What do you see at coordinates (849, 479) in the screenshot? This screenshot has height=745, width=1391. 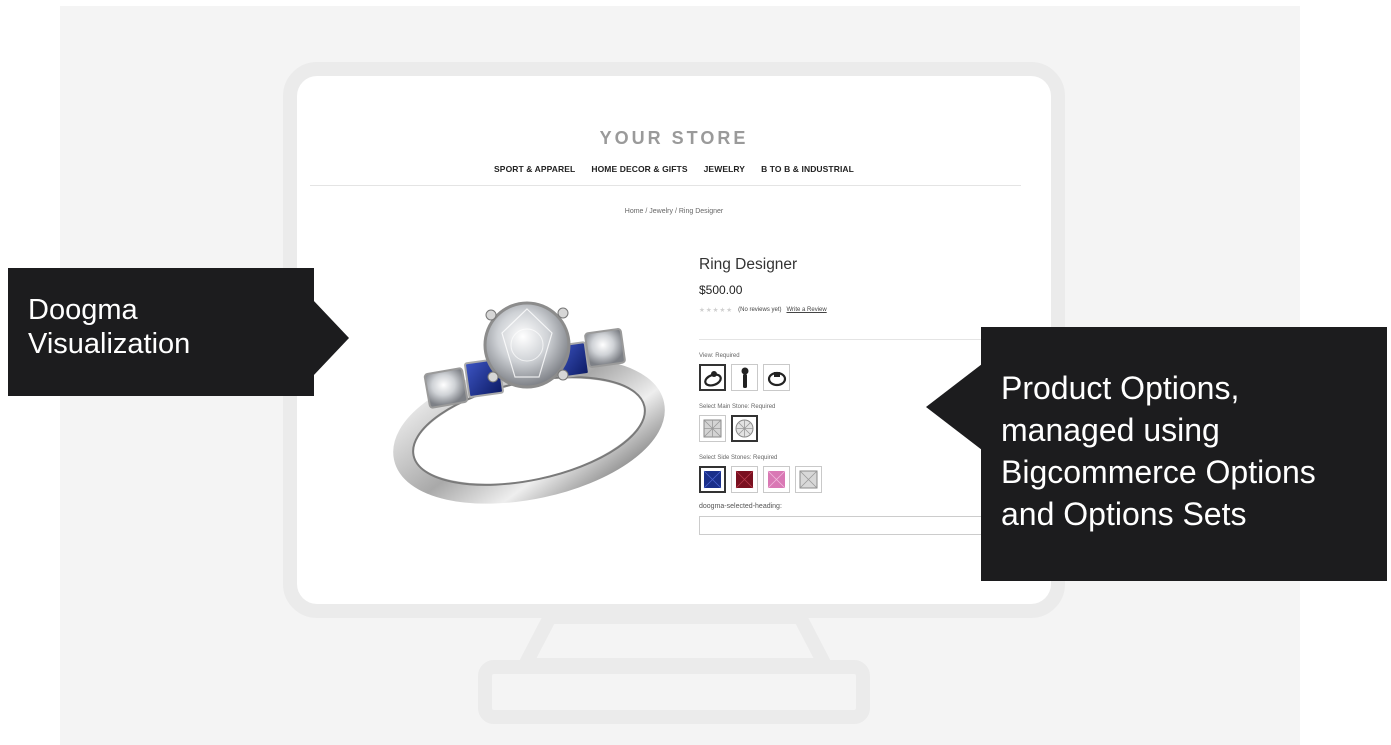 I see `side-stones-swatches` at bounding box center [849, 479].